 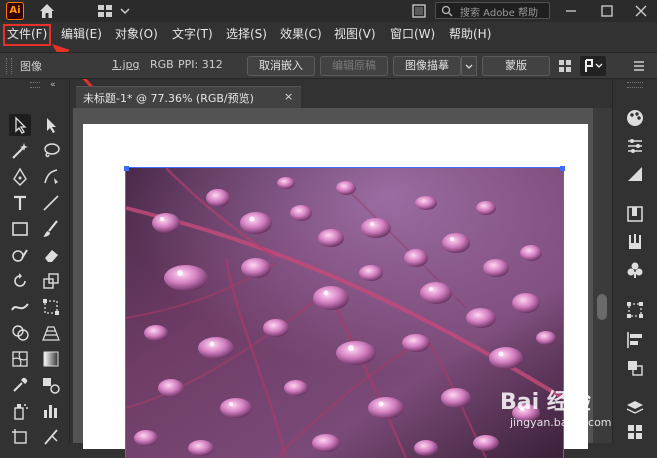 What do you see at coordinates (51, 177) in the screenshot?
I see `curvature-tool-icon` at bounding box center [51, 177].